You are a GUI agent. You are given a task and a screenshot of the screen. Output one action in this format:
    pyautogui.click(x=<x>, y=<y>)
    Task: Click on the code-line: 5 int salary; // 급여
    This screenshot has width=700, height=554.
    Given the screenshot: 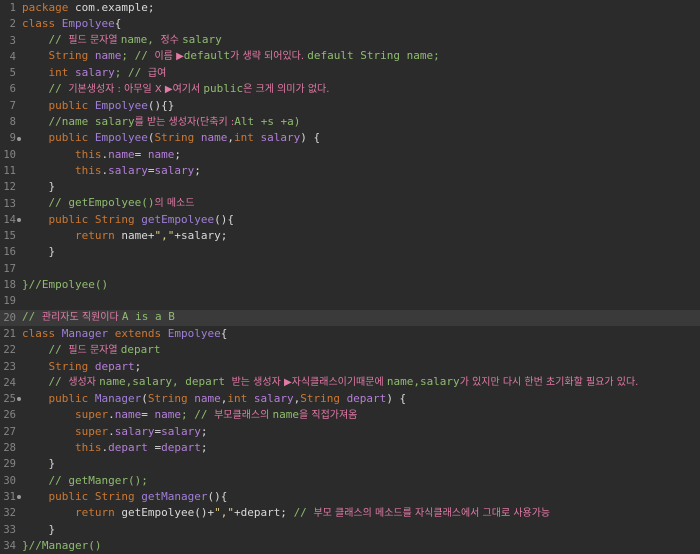 What is the action you would take?
    pyautogui.click(x=350, y=73)
    